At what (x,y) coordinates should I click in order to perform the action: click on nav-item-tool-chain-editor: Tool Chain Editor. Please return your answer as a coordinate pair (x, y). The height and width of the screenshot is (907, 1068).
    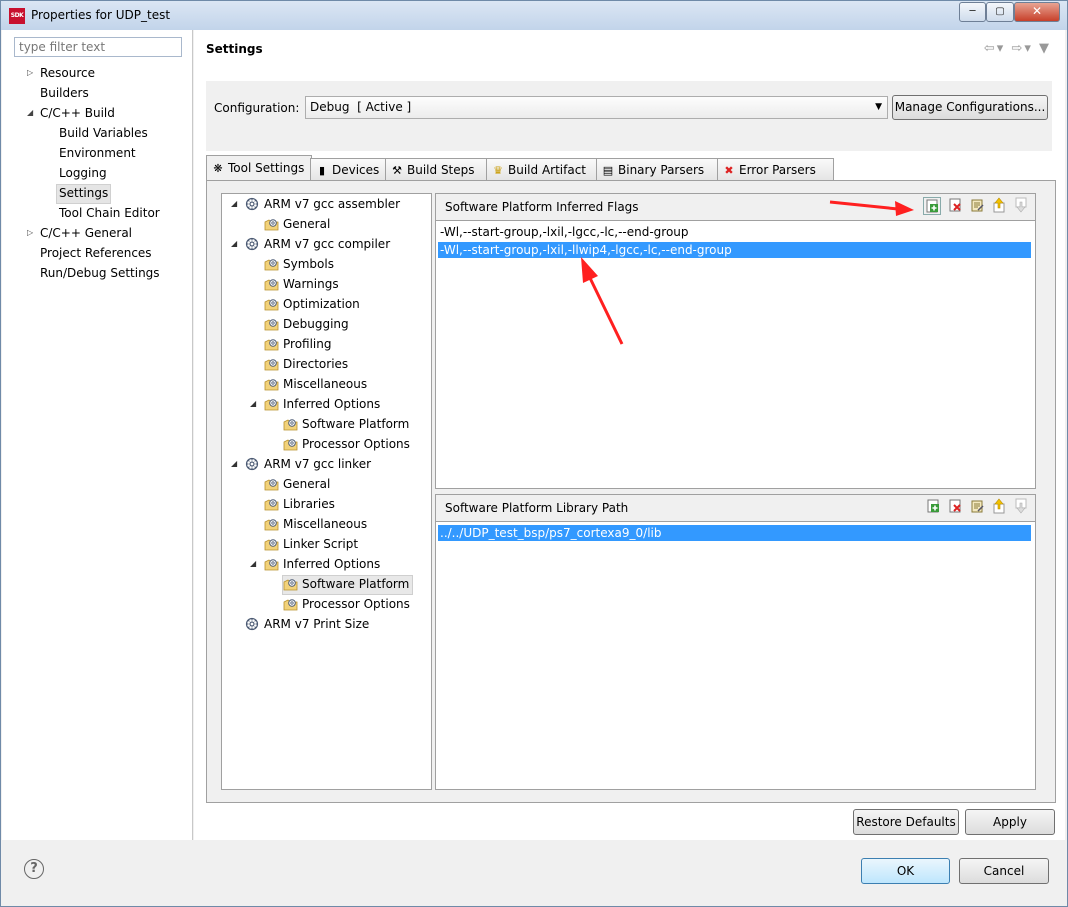
    Looking at the image, I should click on (109, 213).